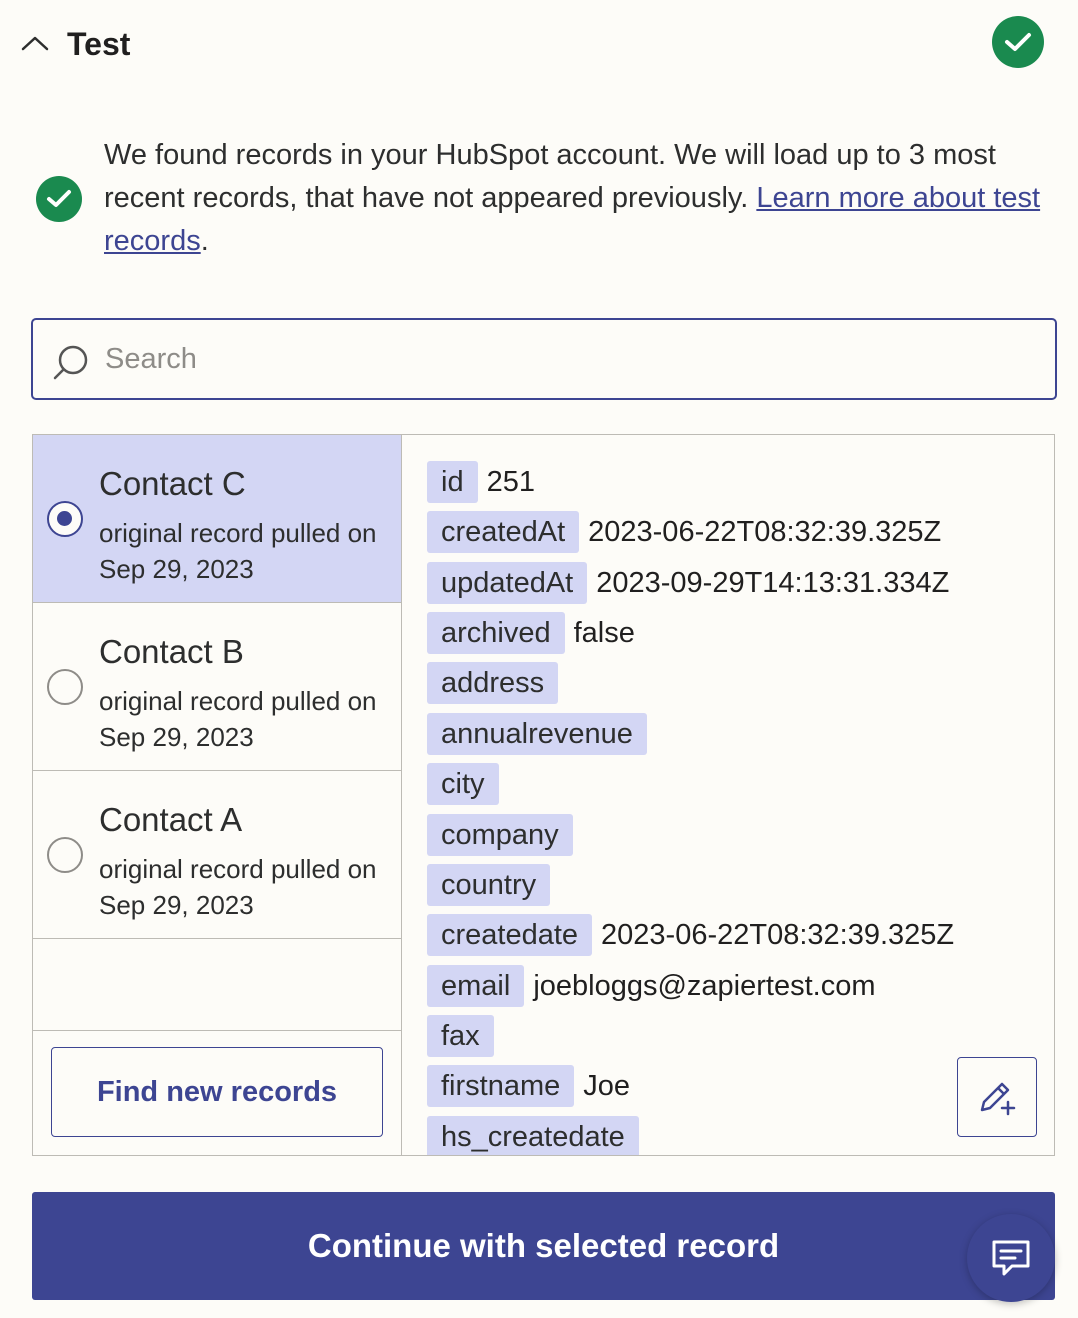 The height and width of the screenshot is (1318, 1078). I want to click on field-row: company, so click(504, 835).